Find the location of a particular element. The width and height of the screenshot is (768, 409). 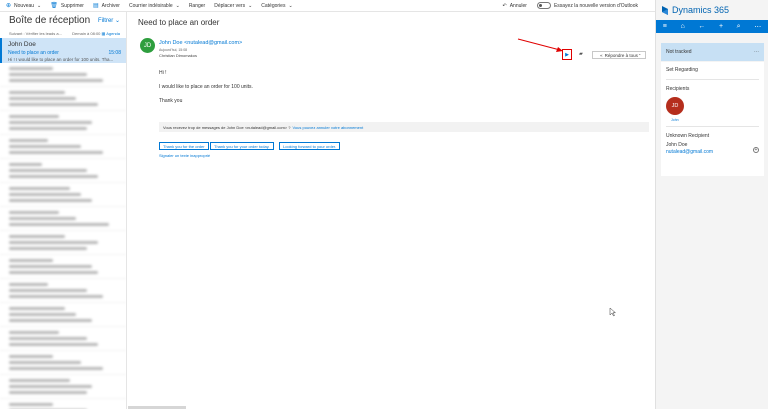

dynamics-title: Dynamics 365 is located at coordinates (701, 10).